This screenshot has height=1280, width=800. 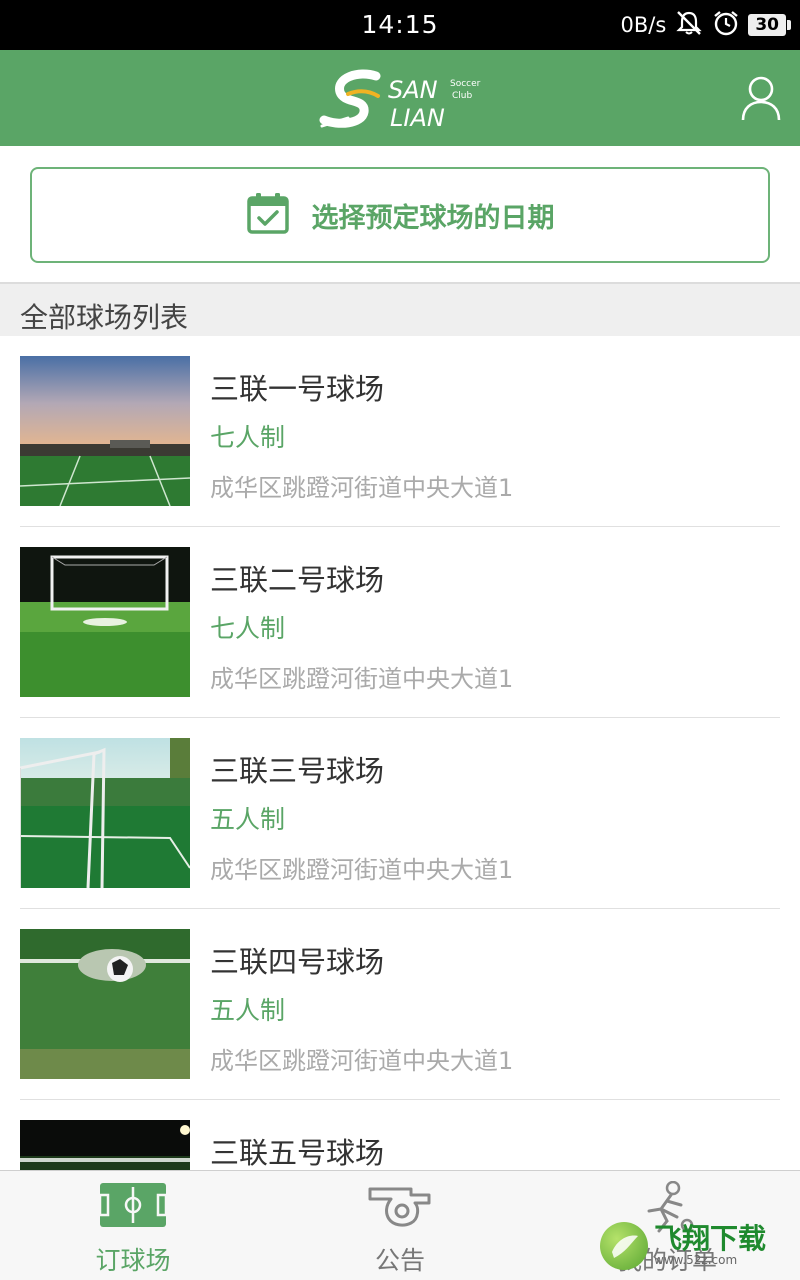 I want to click on logo-text-san: SAN, so click(x=413, y=90).